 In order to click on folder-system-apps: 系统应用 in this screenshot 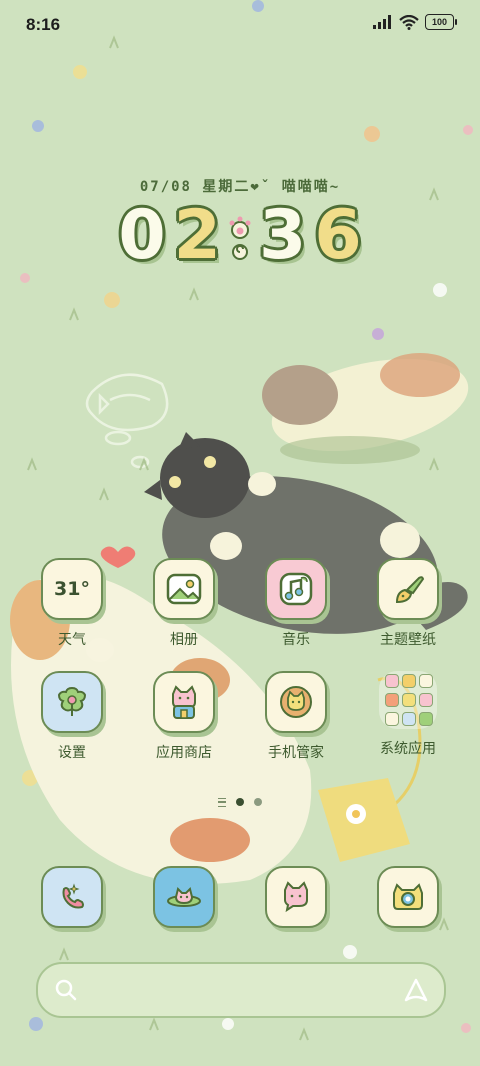, I will do `click(408, 714)`.